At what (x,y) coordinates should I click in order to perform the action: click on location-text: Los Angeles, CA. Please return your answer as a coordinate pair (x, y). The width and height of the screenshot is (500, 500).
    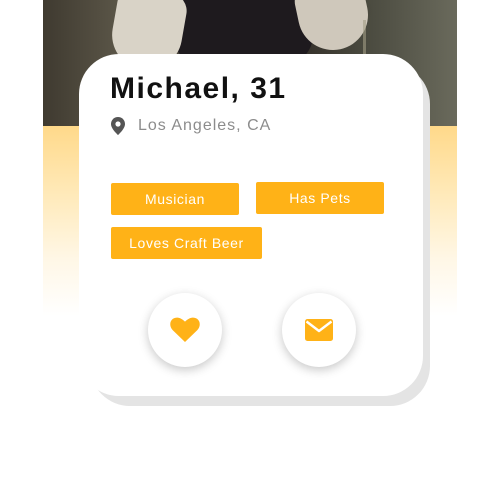
    Looking at the image, I should click on (205, 125).